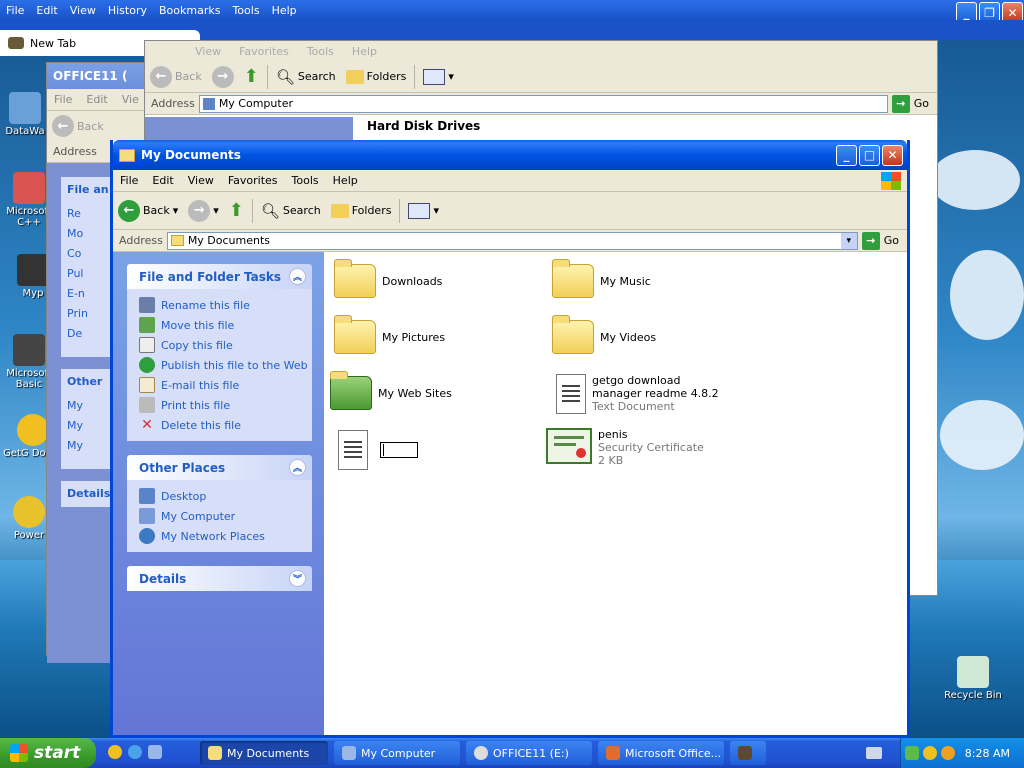  I want to click on task-move: Move this file, so click(219, 325).